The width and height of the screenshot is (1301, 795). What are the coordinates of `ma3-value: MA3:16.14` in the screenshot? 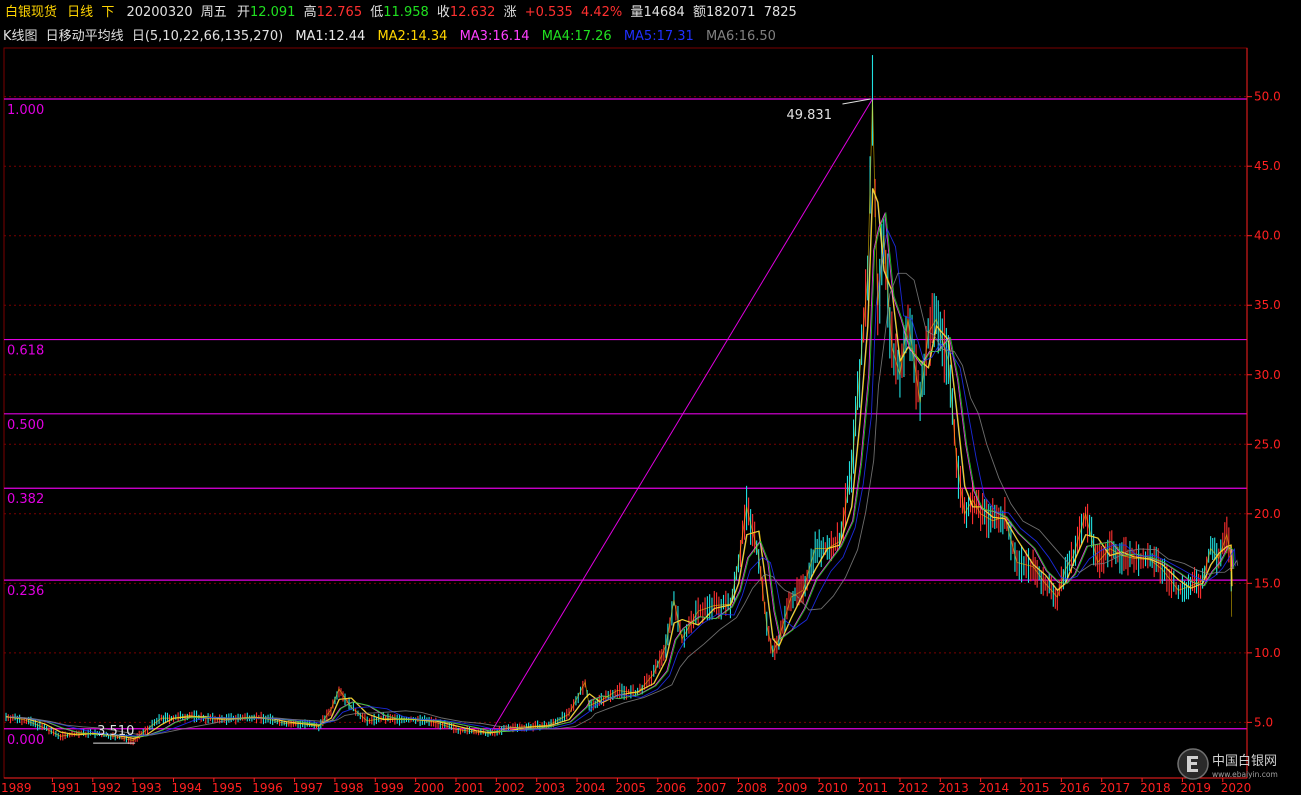 It's located at (494, 36).